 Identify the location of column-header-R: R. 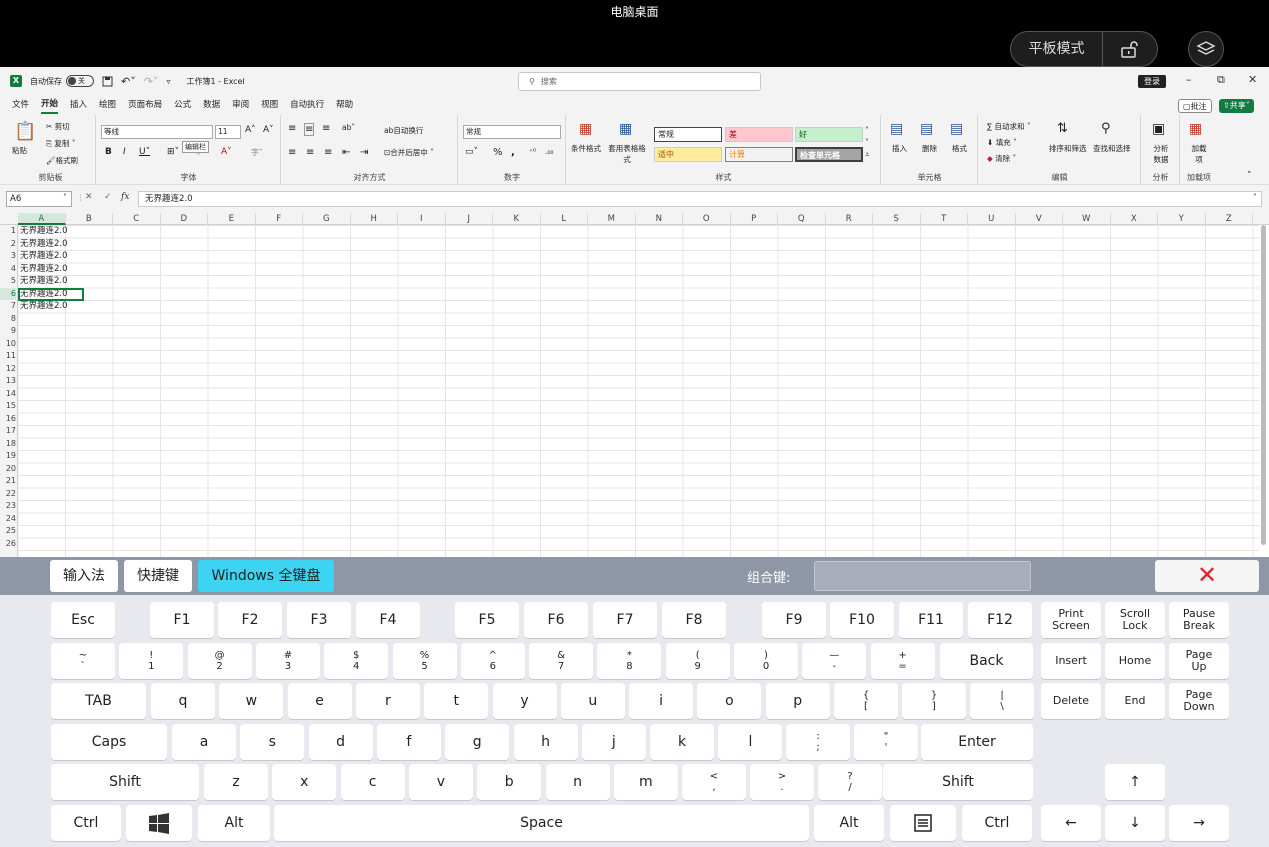
(849, 219).